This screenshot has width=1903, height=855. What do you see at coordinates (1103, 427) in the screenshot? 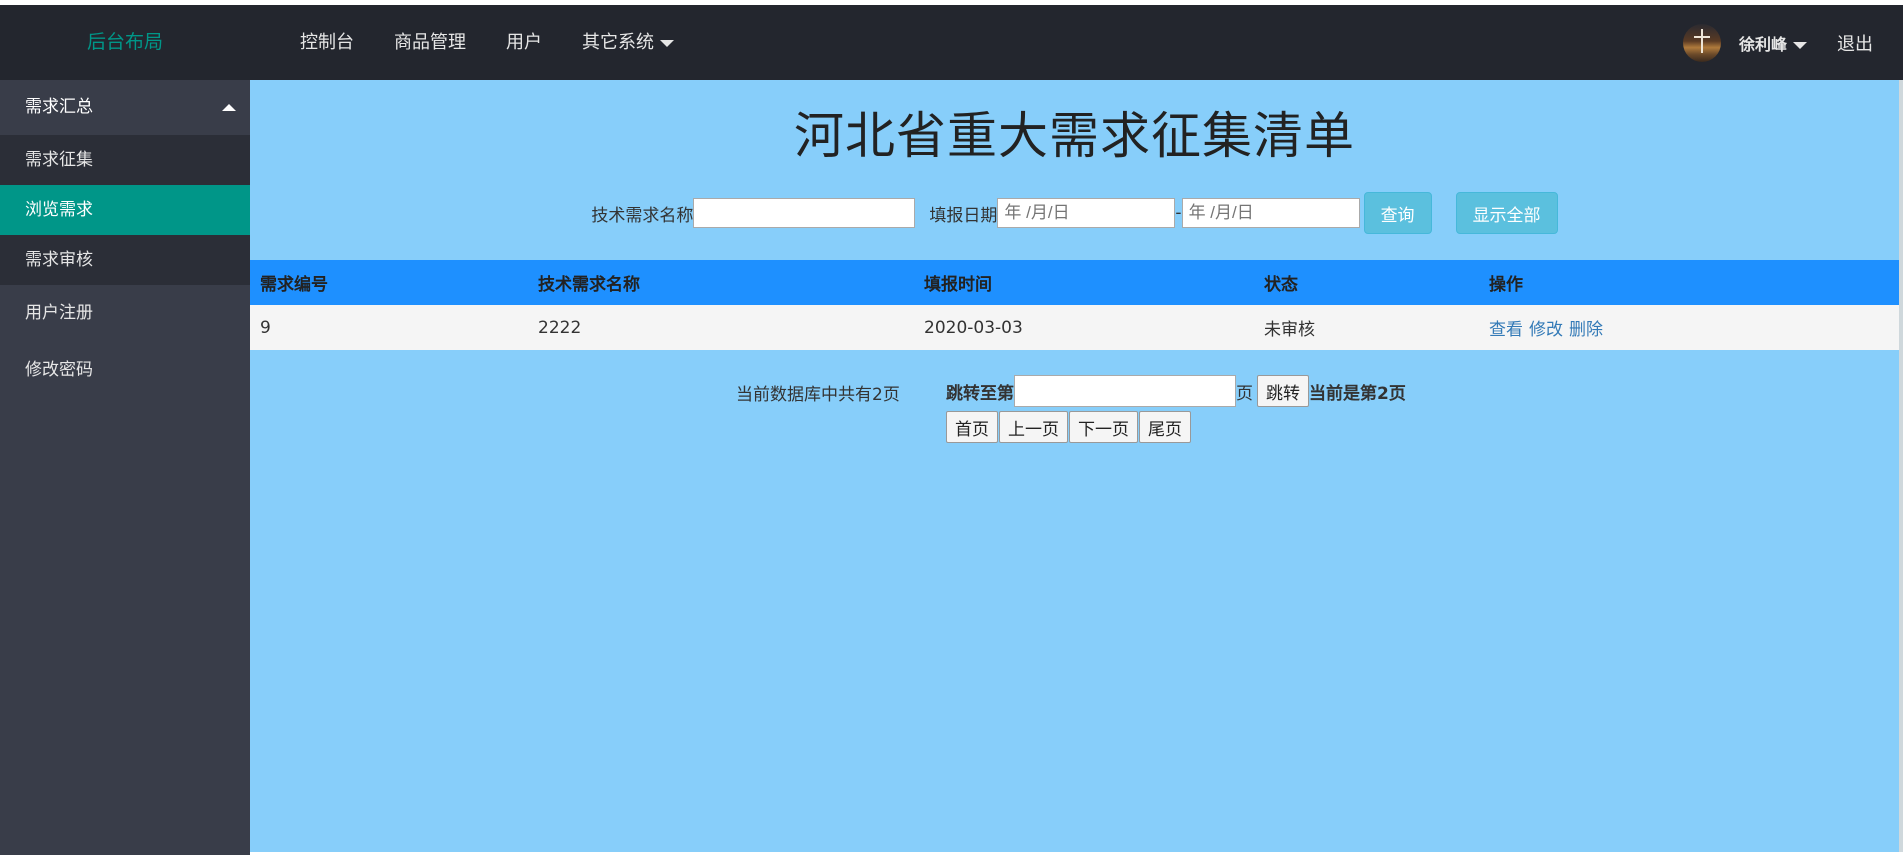
I see `next-page-button: 下一页` at bounding box center [1103, 427].